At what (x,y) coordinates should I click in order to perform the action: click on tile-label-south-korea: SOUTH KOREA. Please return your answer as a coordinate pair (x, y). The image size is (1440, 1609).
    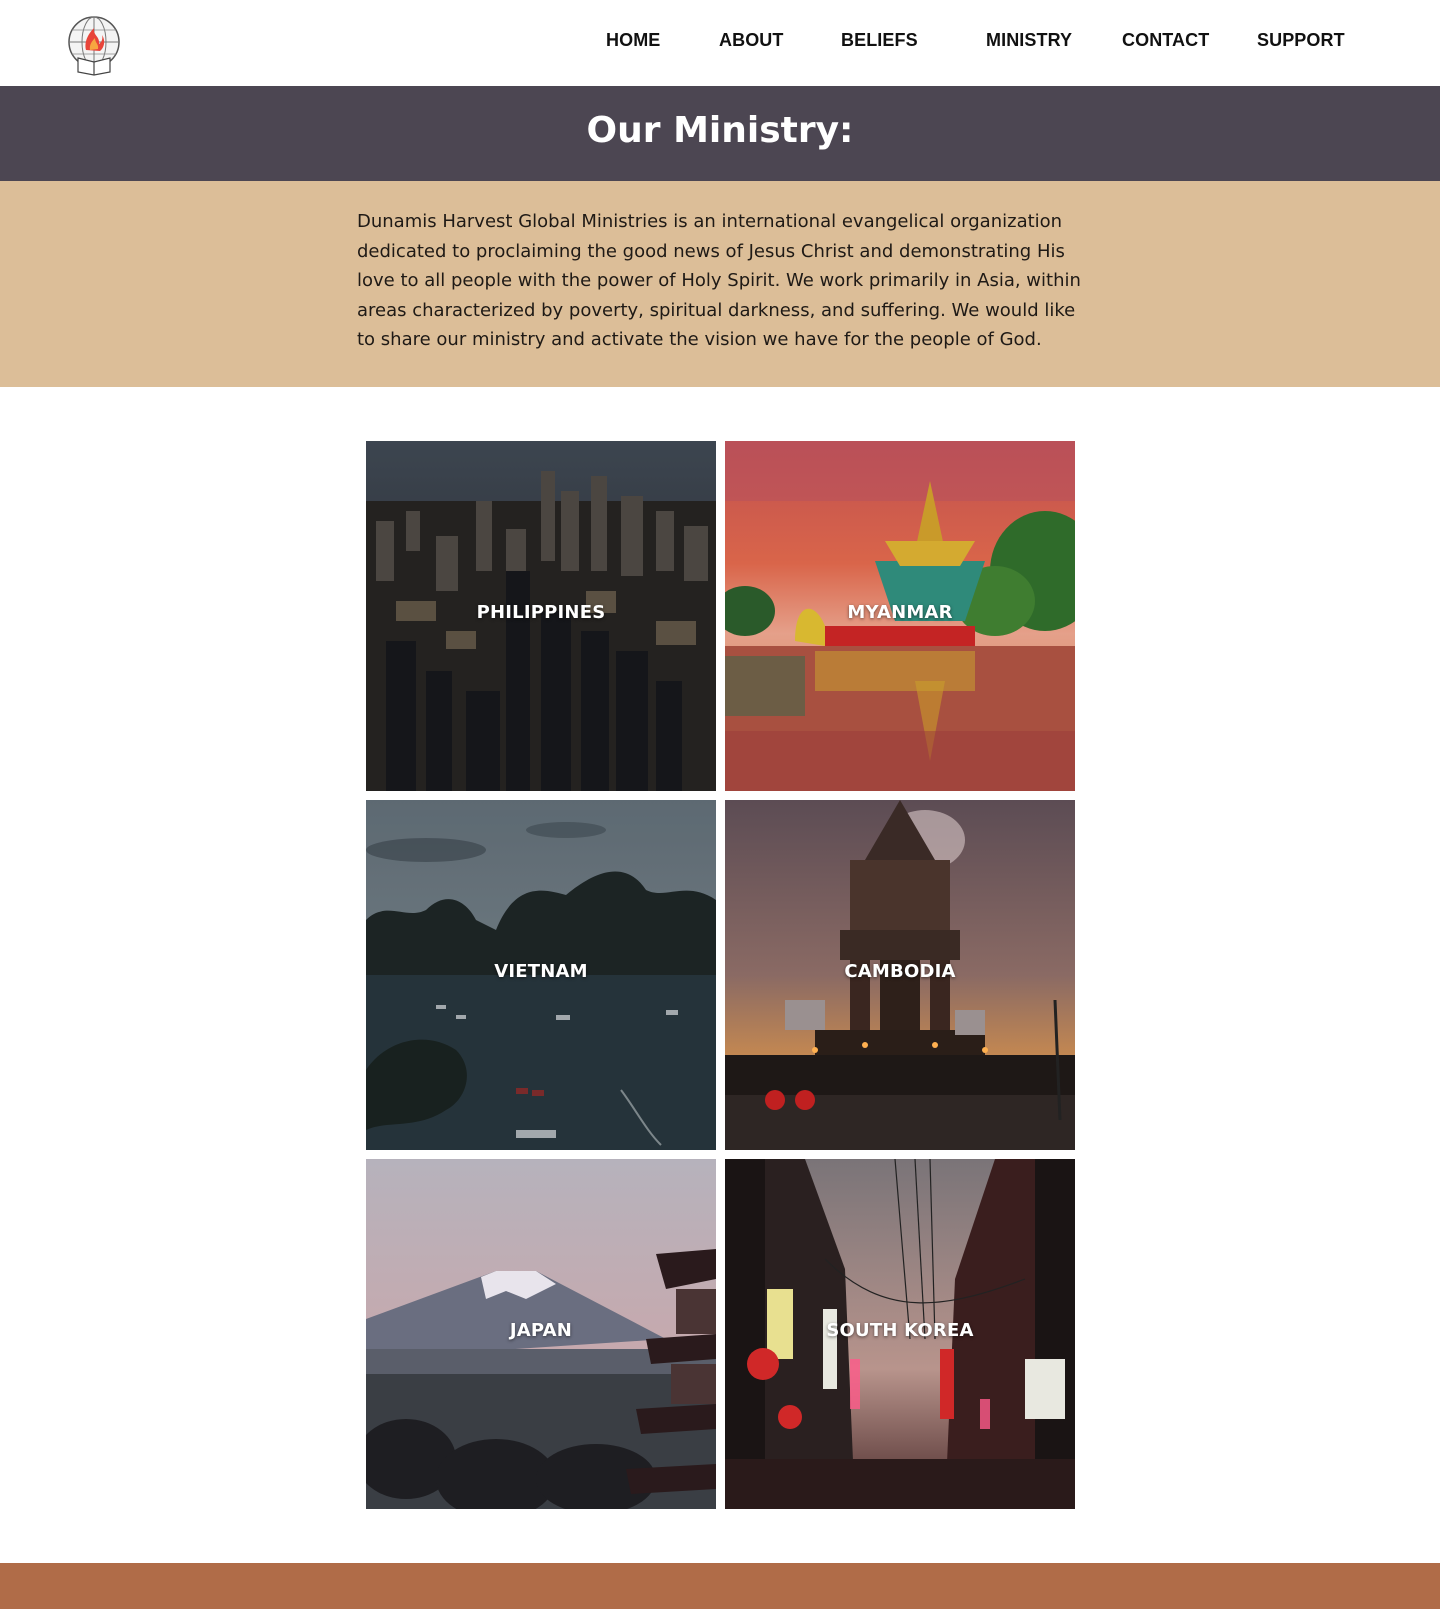
    Looking at the image, I should click on (900, 1330).